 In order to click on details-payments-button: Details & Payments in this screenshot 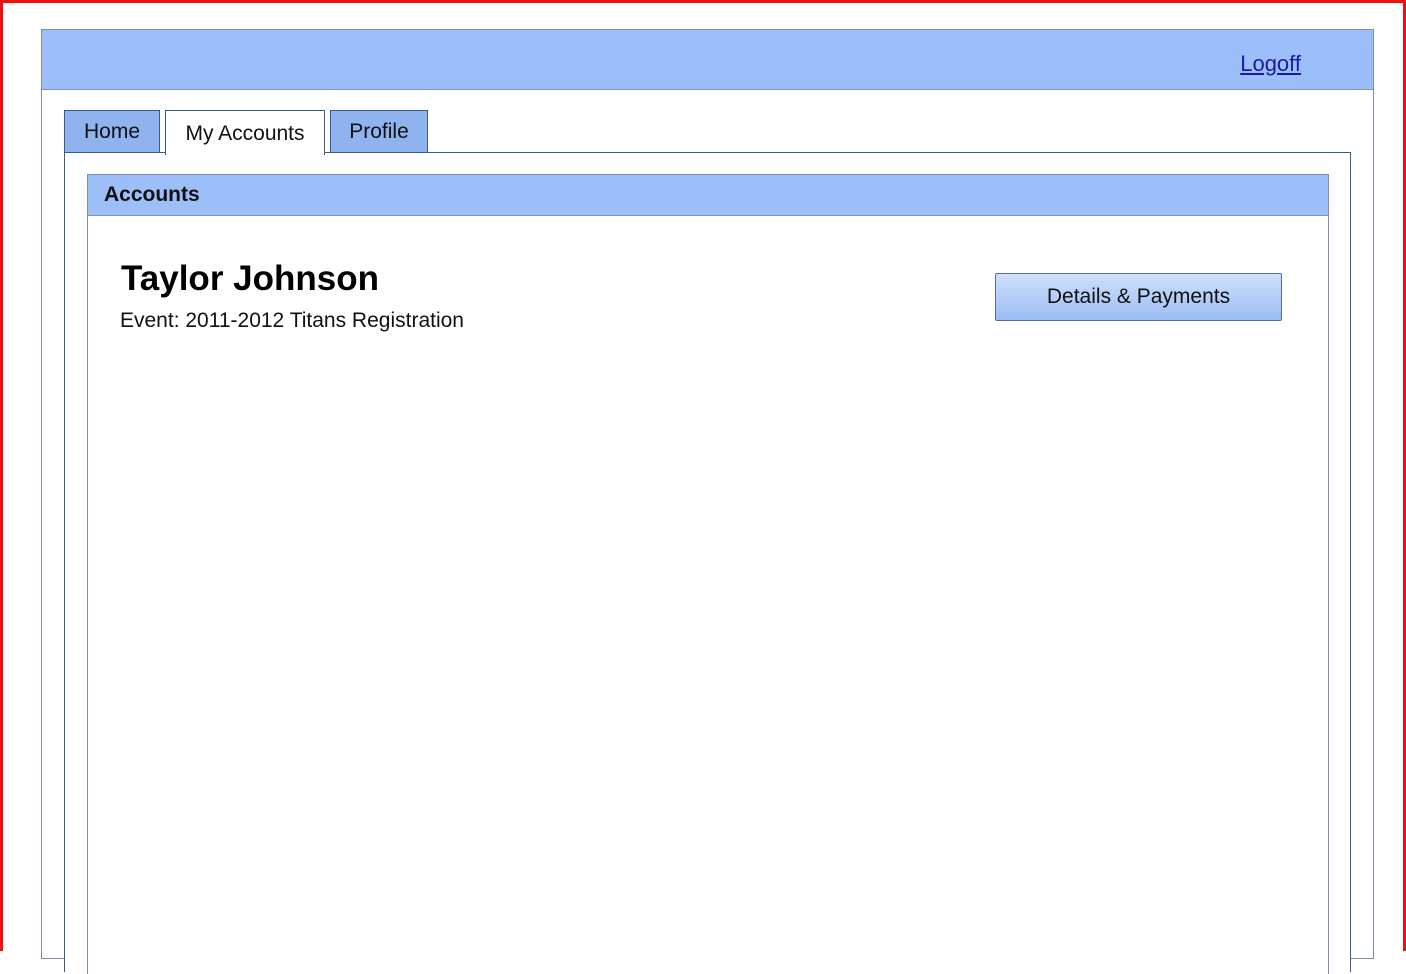, I will do `click(1138, 297)`.